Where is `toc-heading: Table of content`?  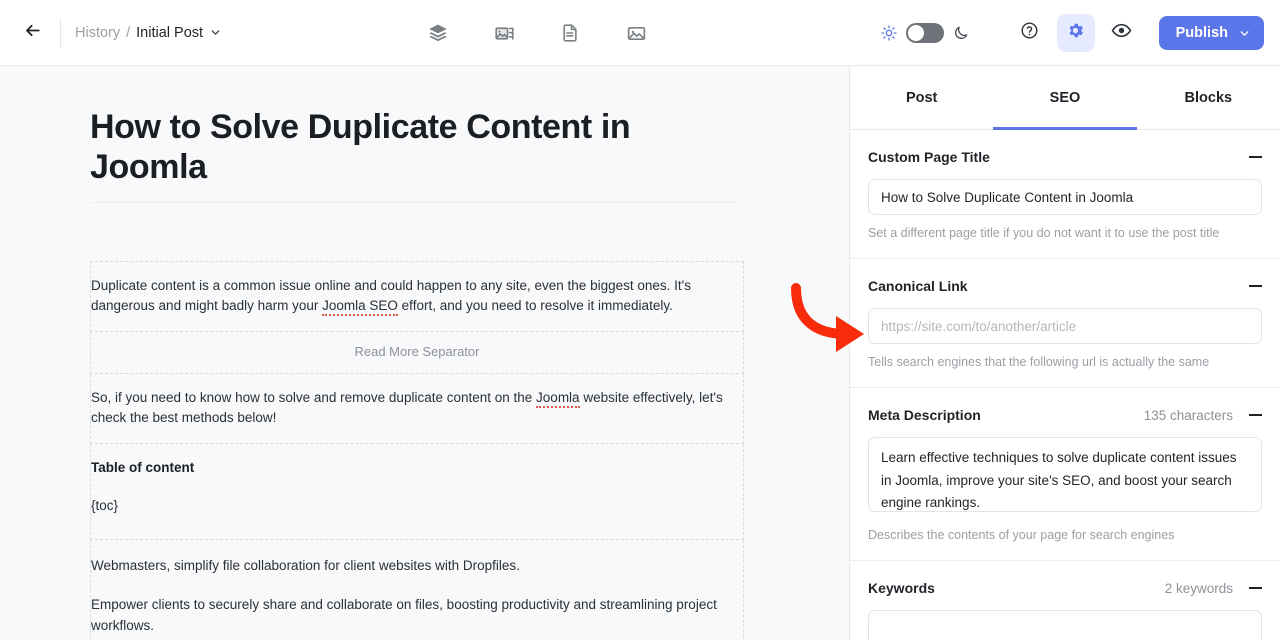
toc-heading: Table of content is located at coordinates (143, 468).